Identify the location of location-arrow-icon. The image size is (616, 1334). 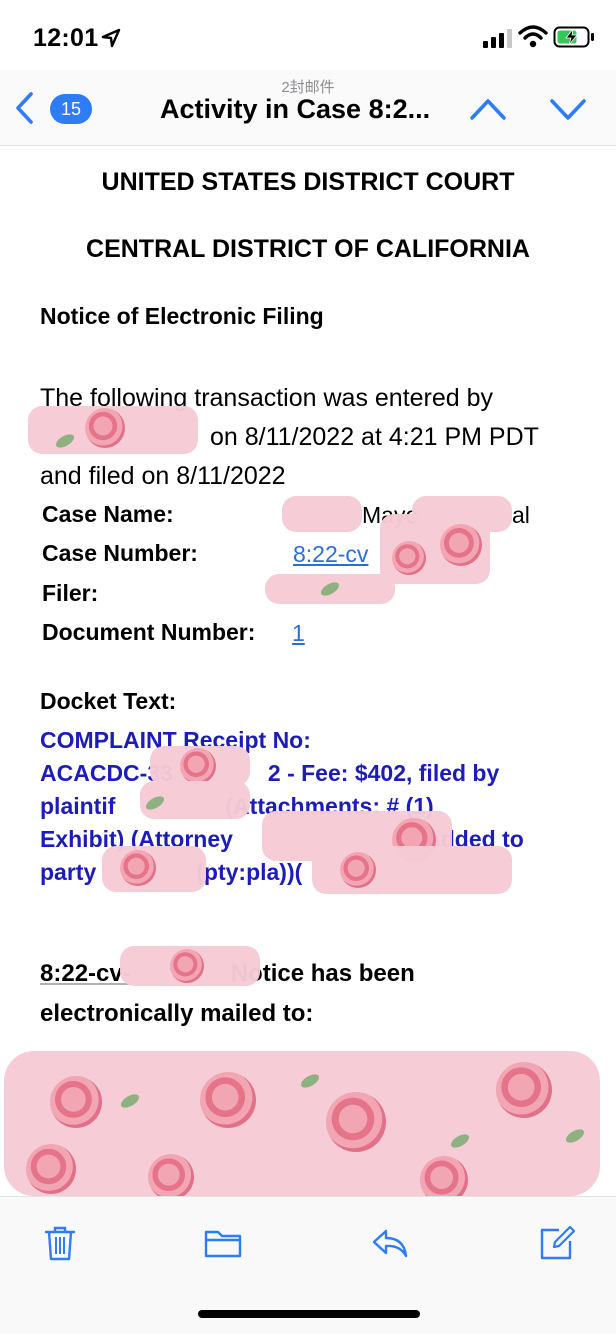
(111, 38).